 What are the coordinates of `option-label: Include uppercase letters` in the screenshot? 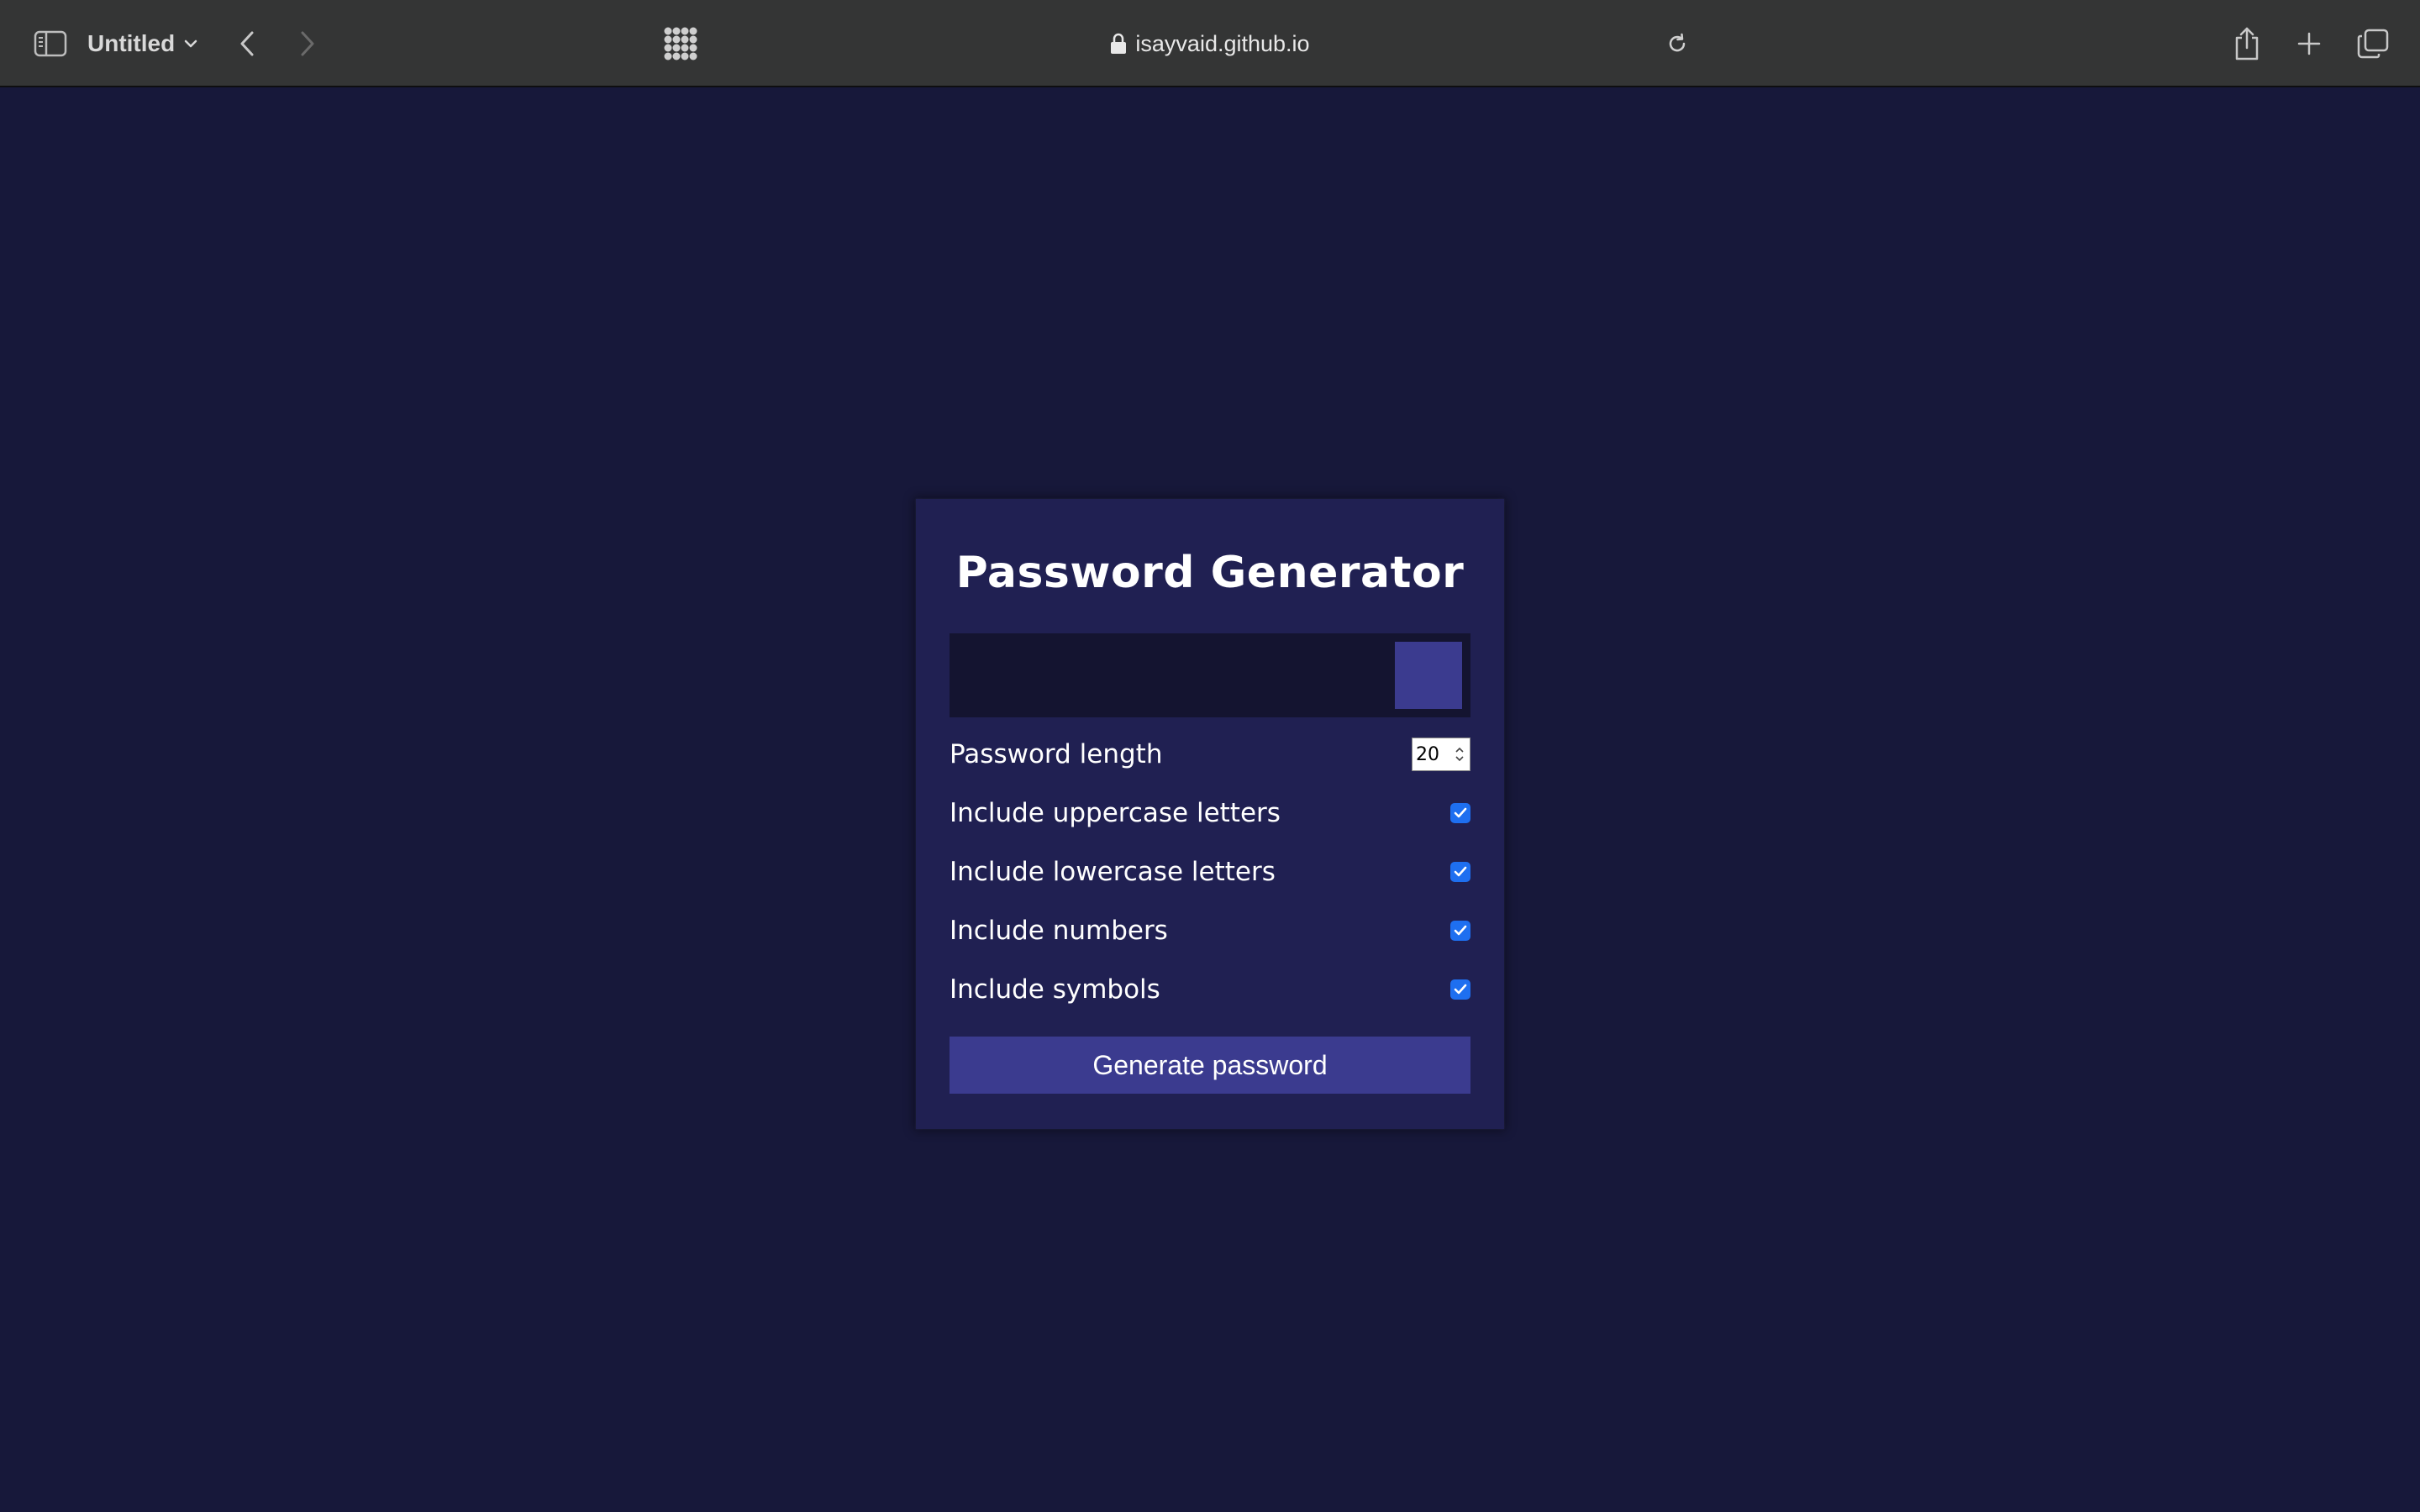 It's located at (1115, 813).